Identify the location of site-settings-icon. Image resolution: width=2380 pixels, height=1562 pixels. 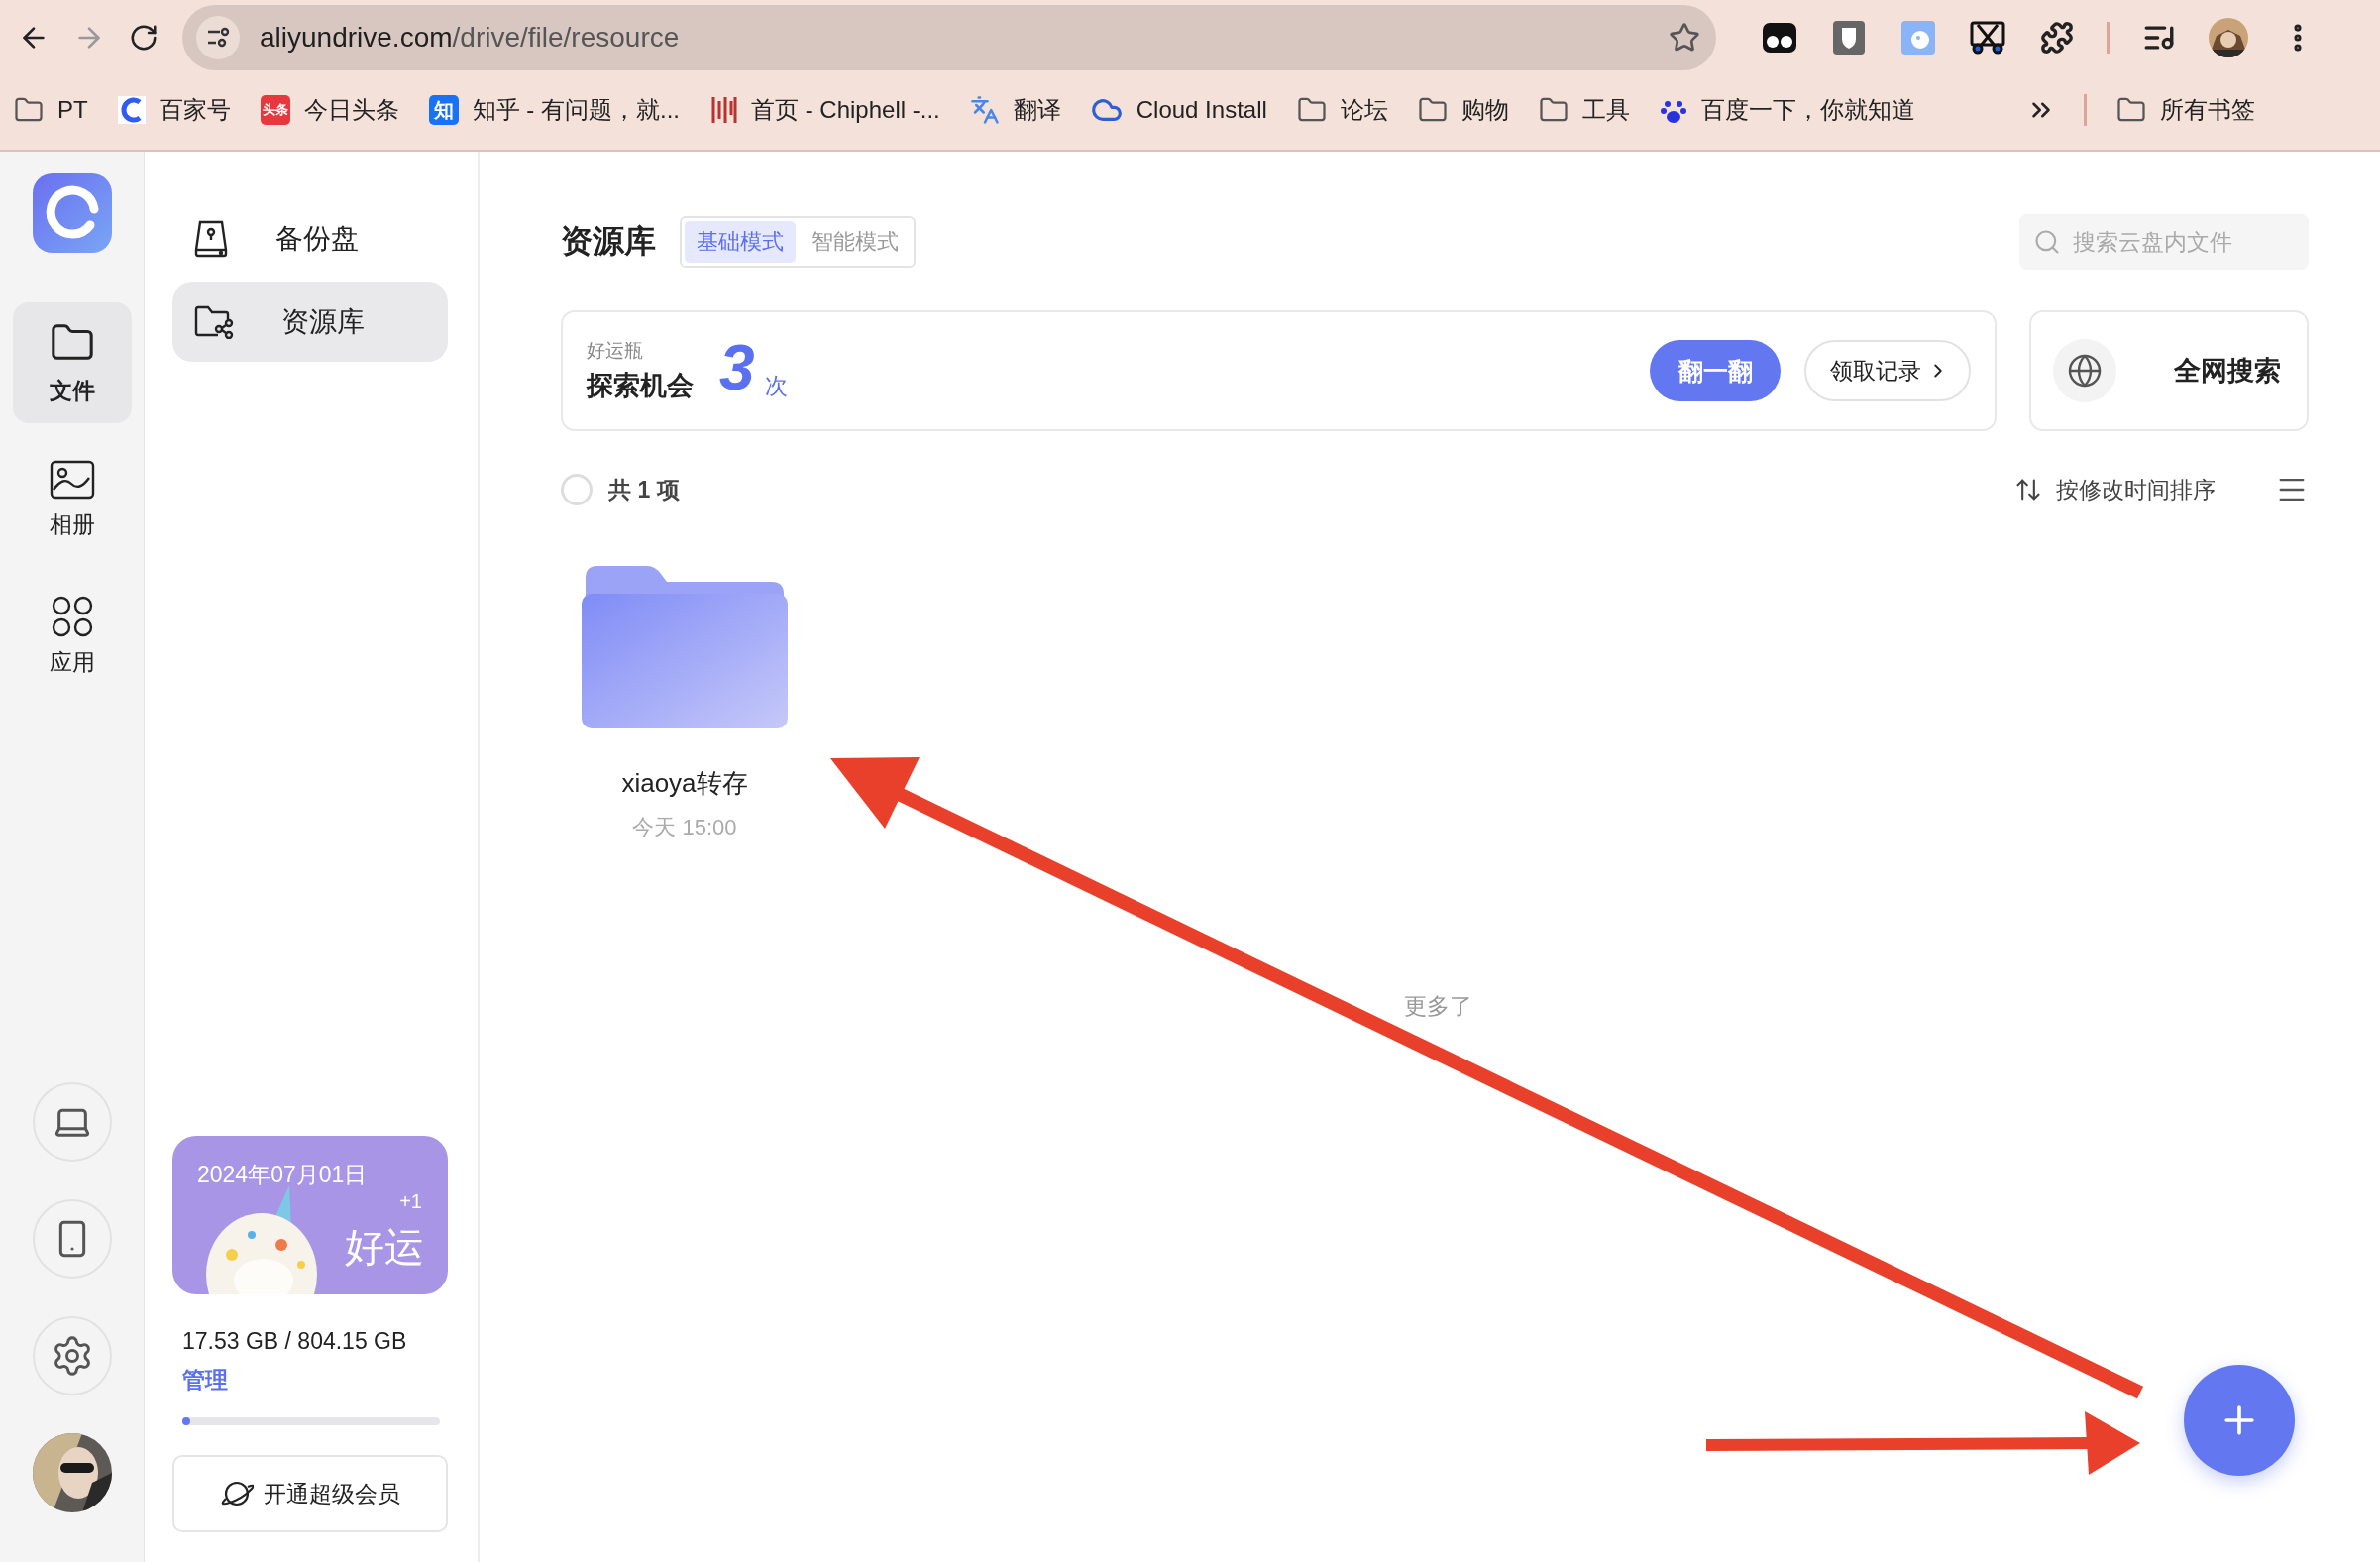
(218, 37).